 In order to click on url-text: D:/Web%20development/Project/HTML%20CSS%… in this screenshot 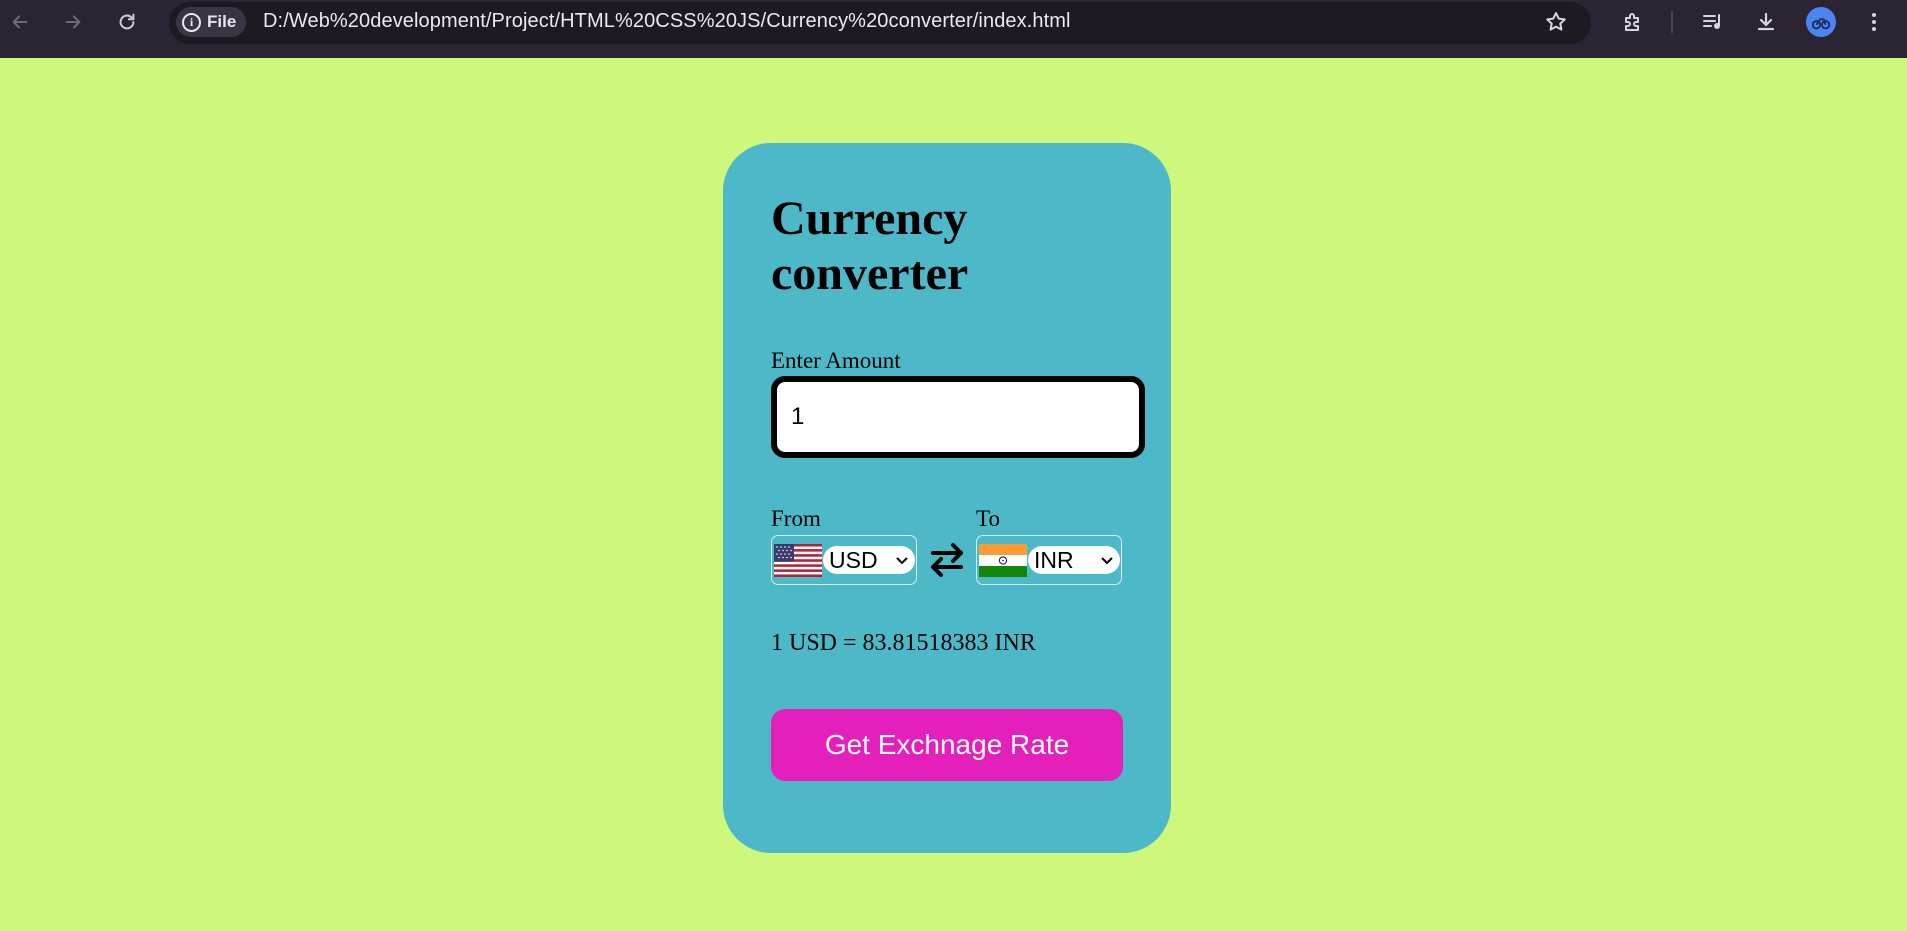, I will do `click(667, 21)`.